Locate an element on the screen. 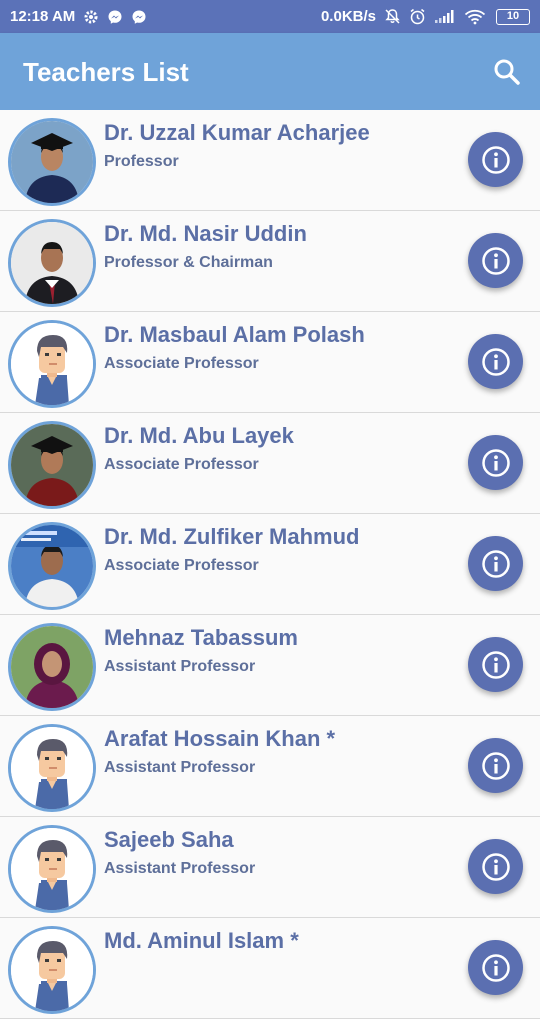  teacher-name: Dr. Md. Zulfiker Mahmud is located at coordinates (232, 536).